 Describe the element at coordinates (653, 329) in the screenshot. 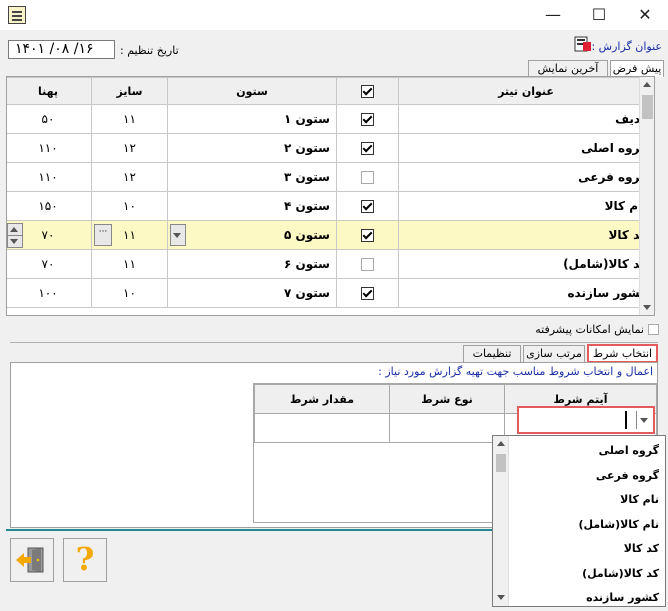

I see `advanced-options-checkbox` at that location.